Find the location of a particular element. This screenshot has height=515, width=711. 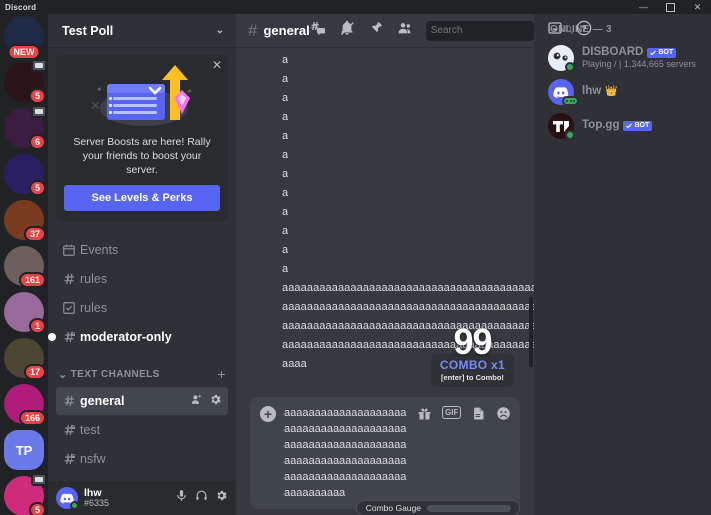

search-box is located at coordinates (499, 30).